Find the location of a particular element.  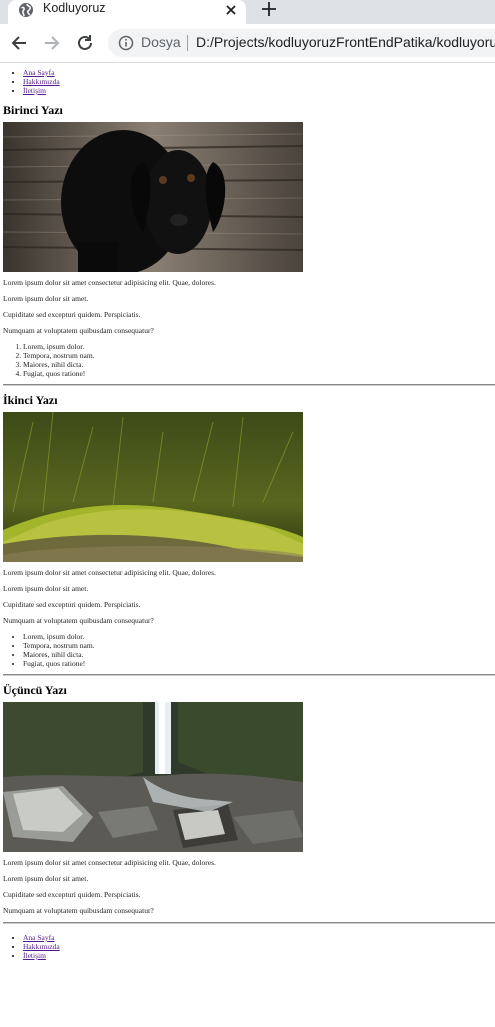

back-arrow-icon is located at coordinates (19, 43).